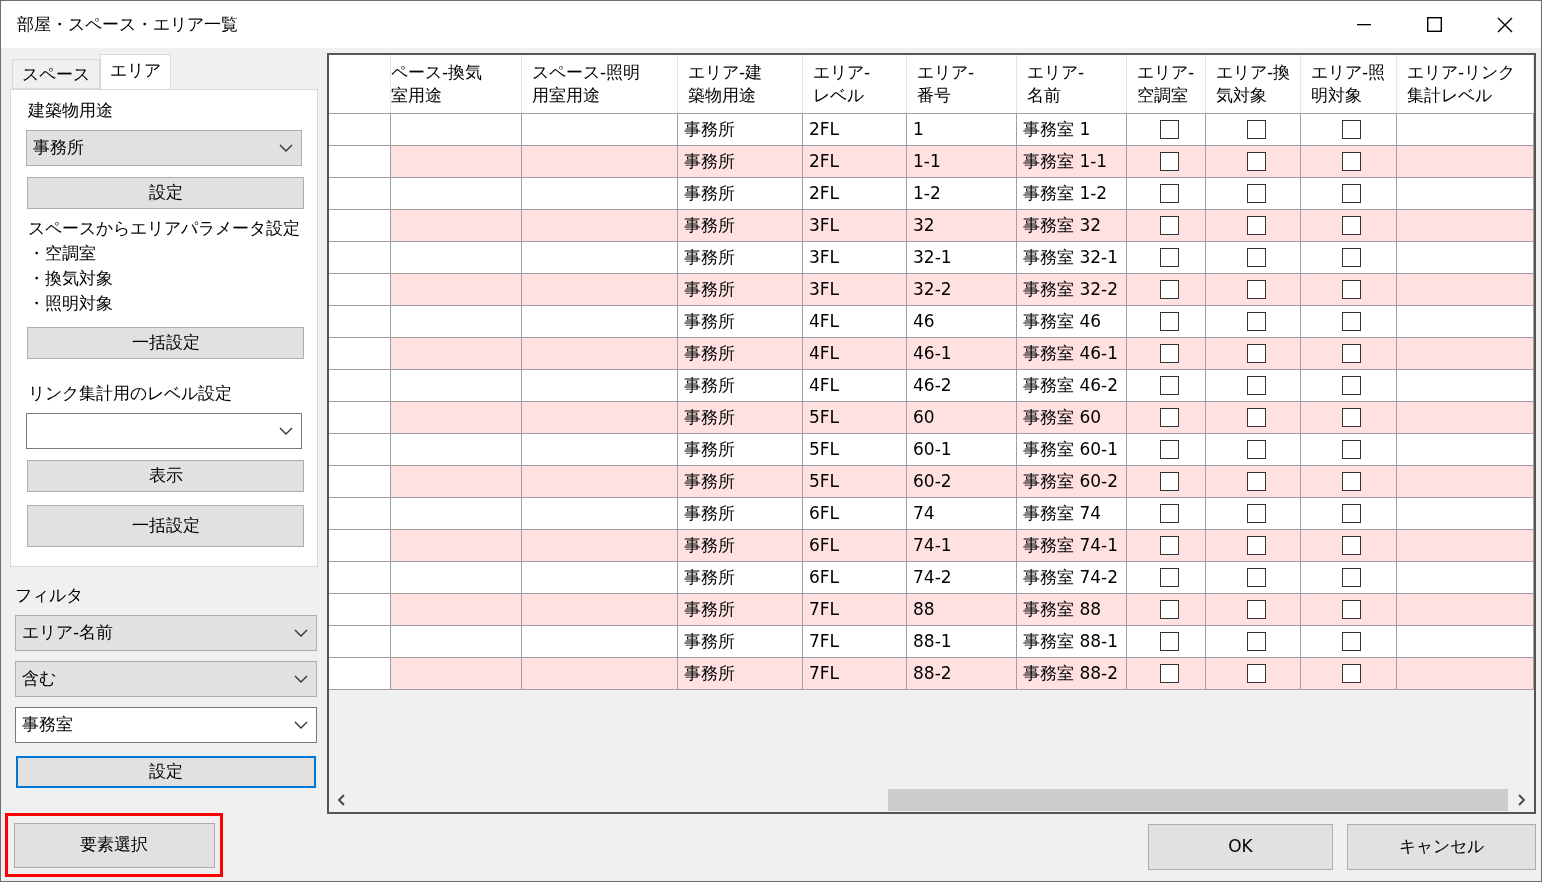 Image resolution: width=1542 pixels, height=882 pixels. I want to click on table-cell: 1-1, so click(962, 161).